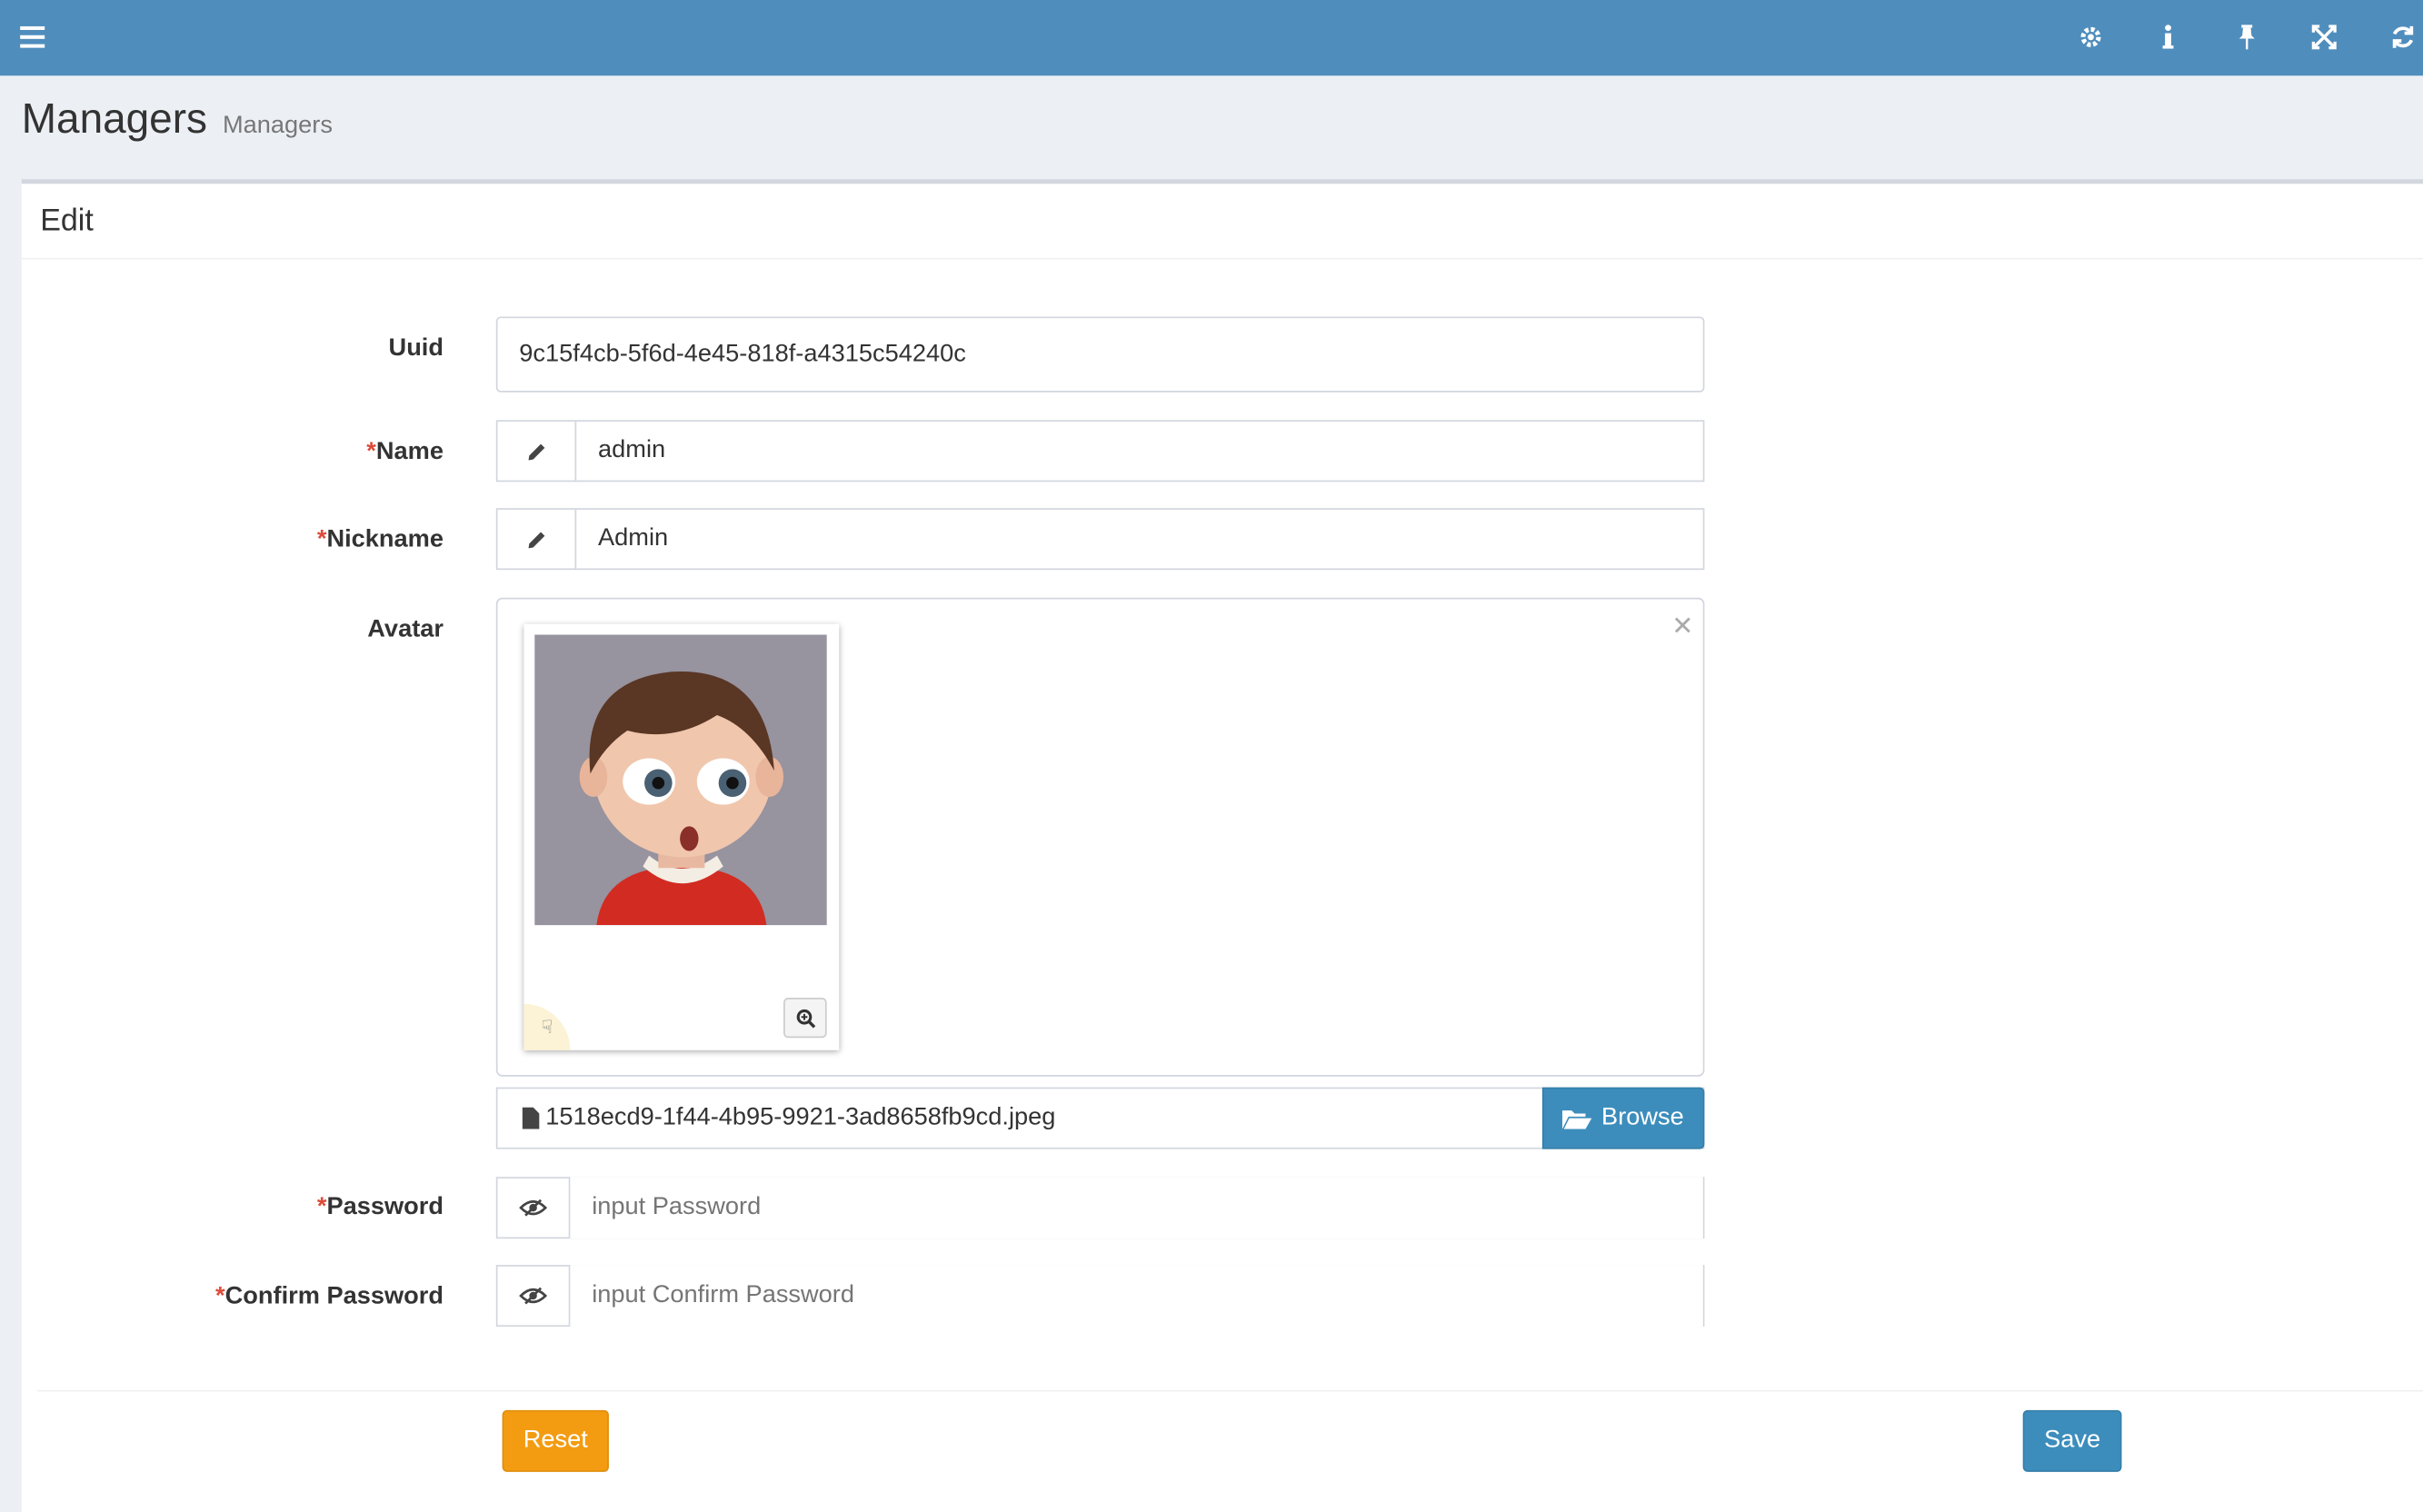 The height and width of the screenshot is (1512, 2423). I want to click on confirm-password-input, so click(1136, 1296).